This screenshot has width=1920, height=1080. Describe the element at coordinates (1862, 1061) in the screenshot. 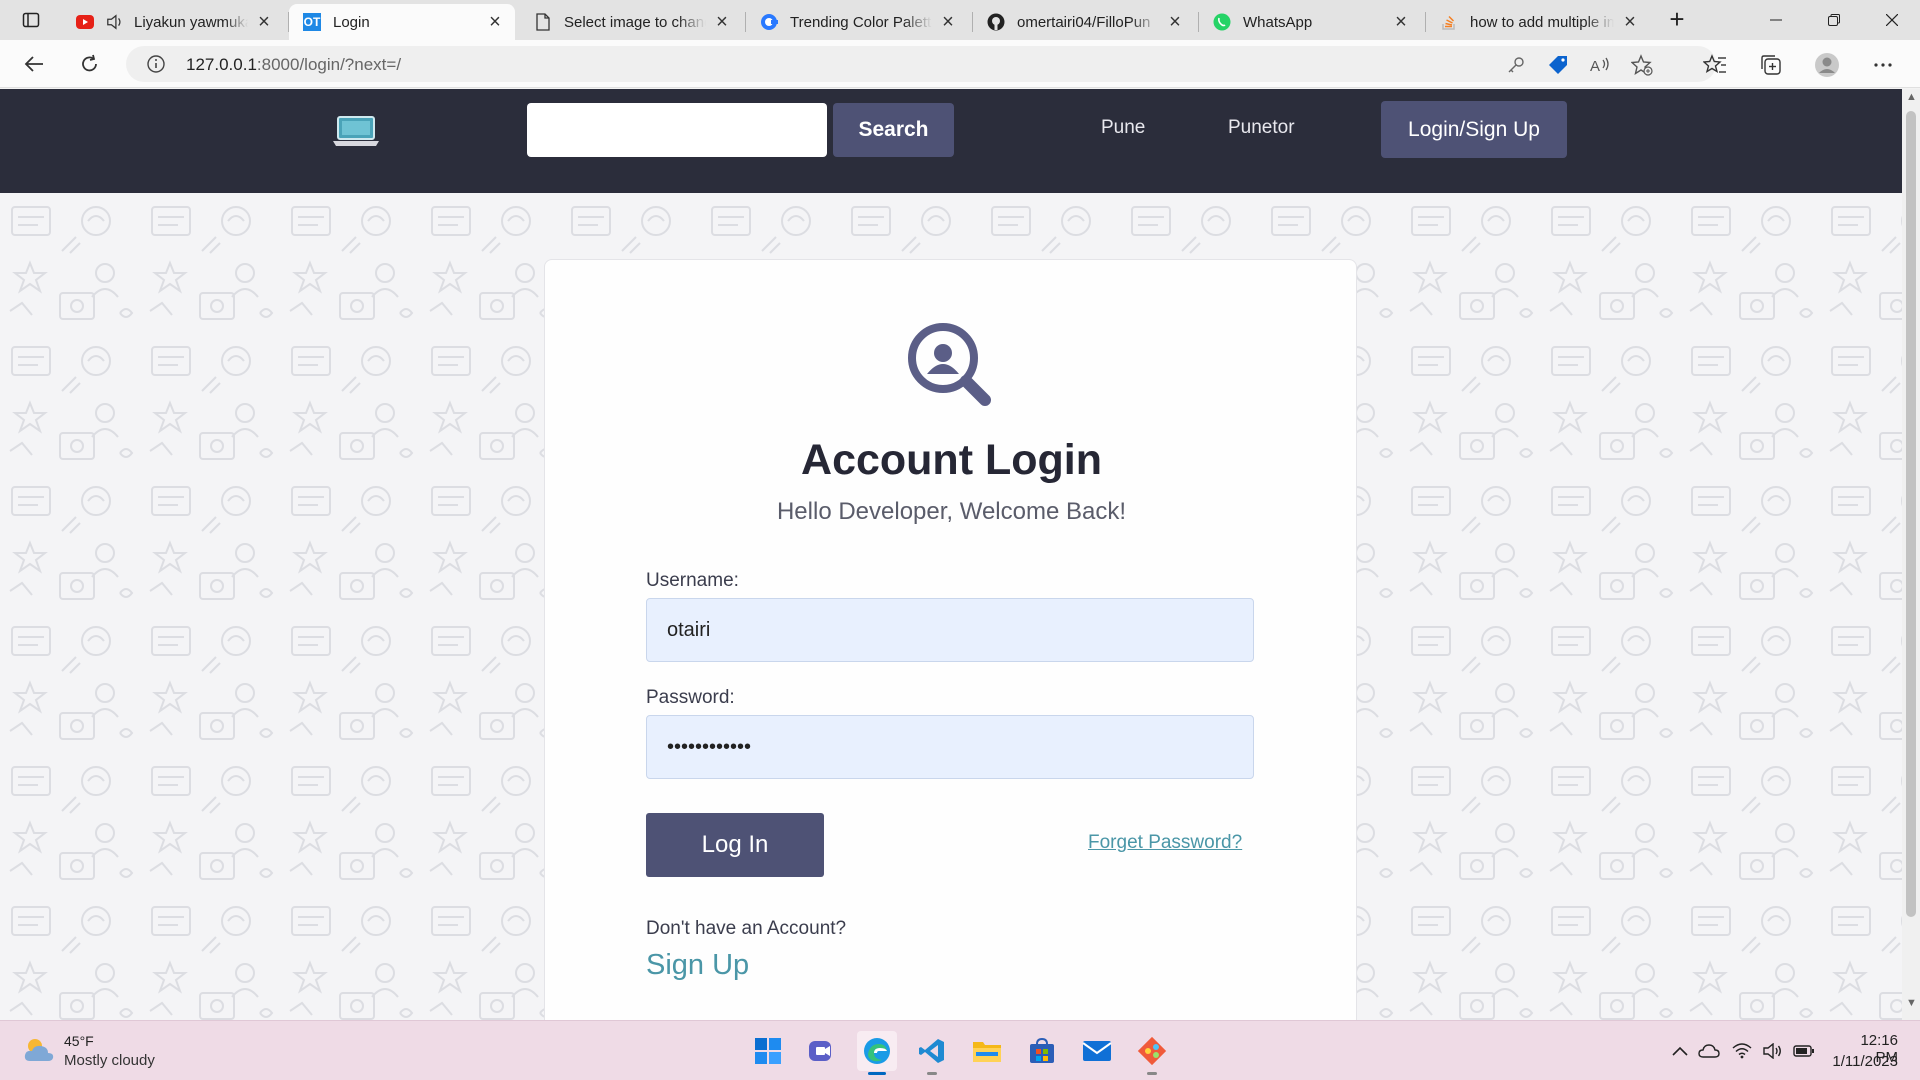

I see `clock-date: 1/11/2023` at that location.